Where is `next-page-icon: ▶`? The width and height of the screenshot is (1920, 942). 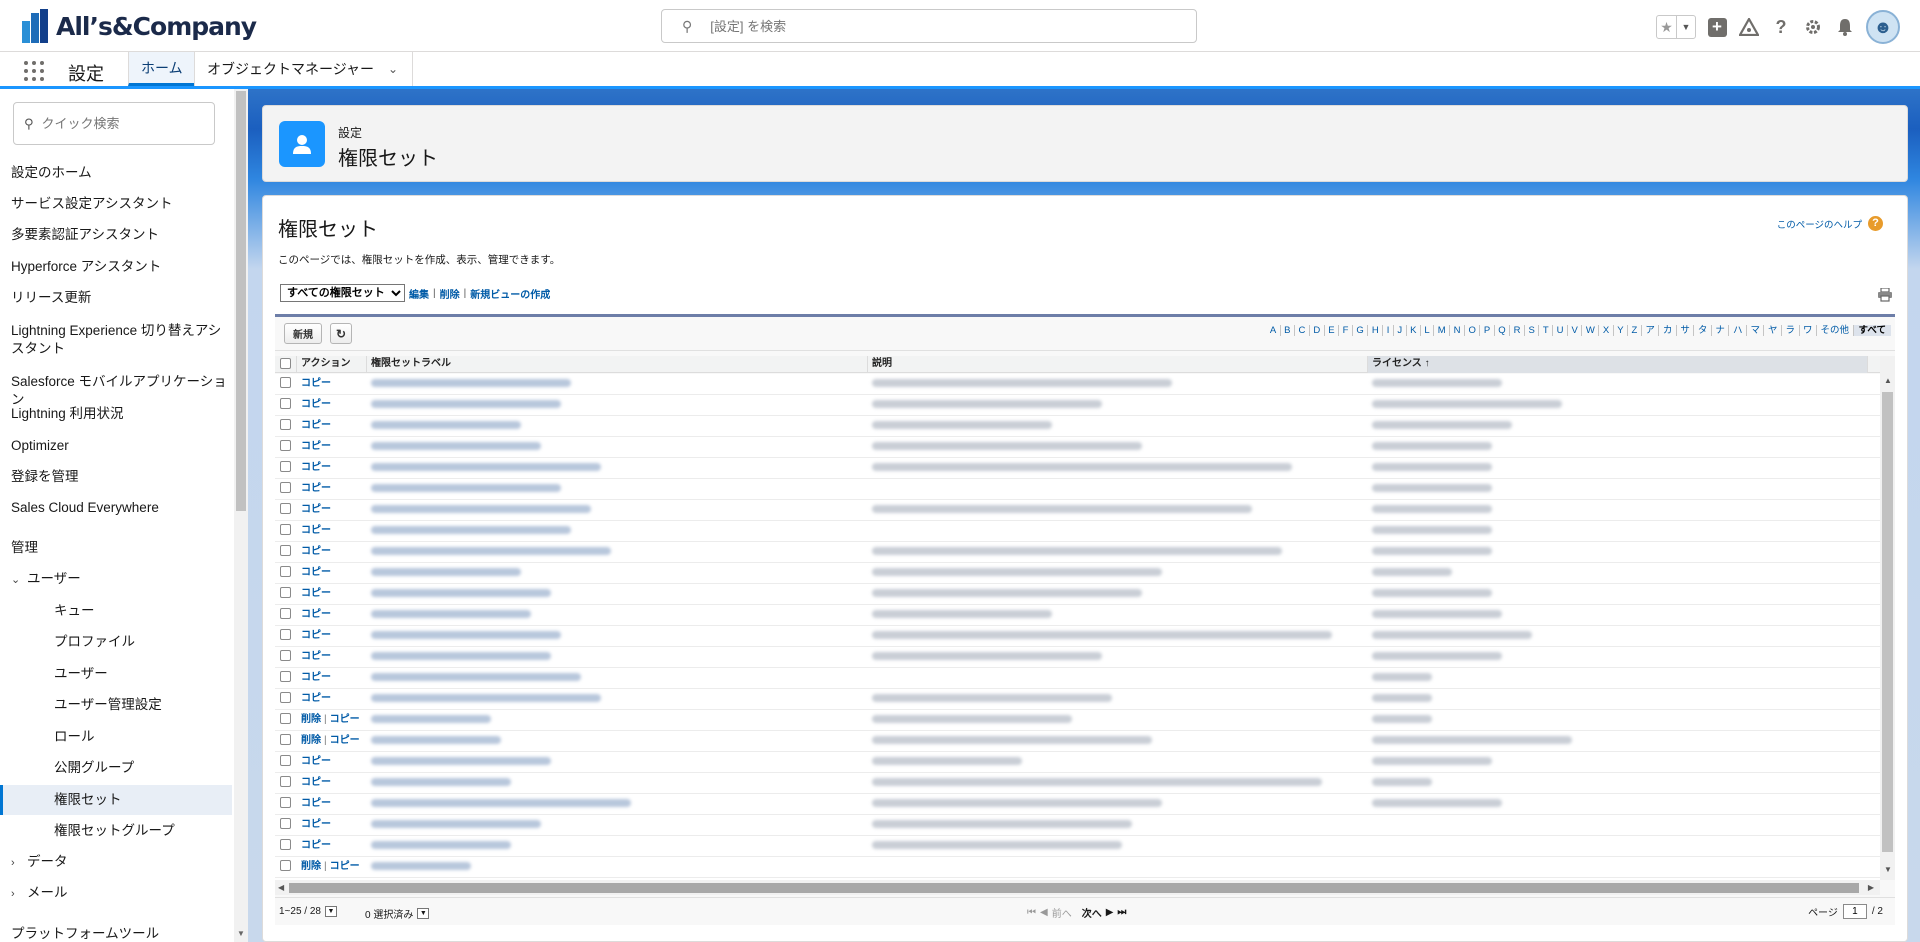 next-page-icon: ▶ is located at coordinates (1110, 912).